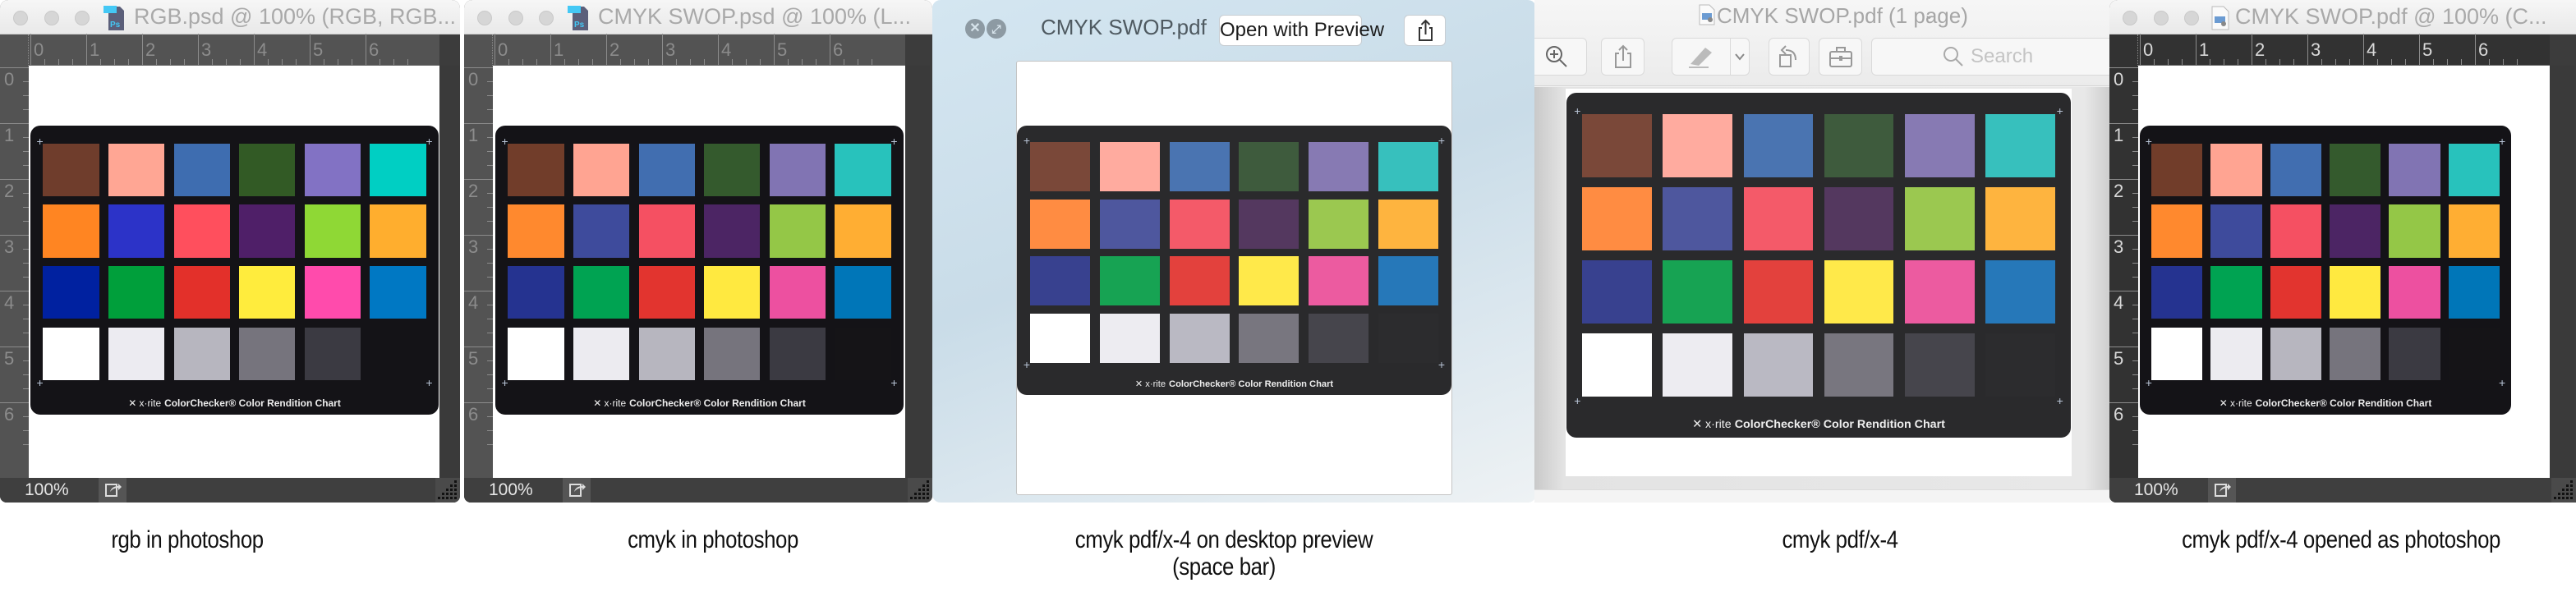 Image resolution: width=2576 pixels, height=615 pixels. I want to click on chevron-down-icon: ⌄, so click(1929, 15).